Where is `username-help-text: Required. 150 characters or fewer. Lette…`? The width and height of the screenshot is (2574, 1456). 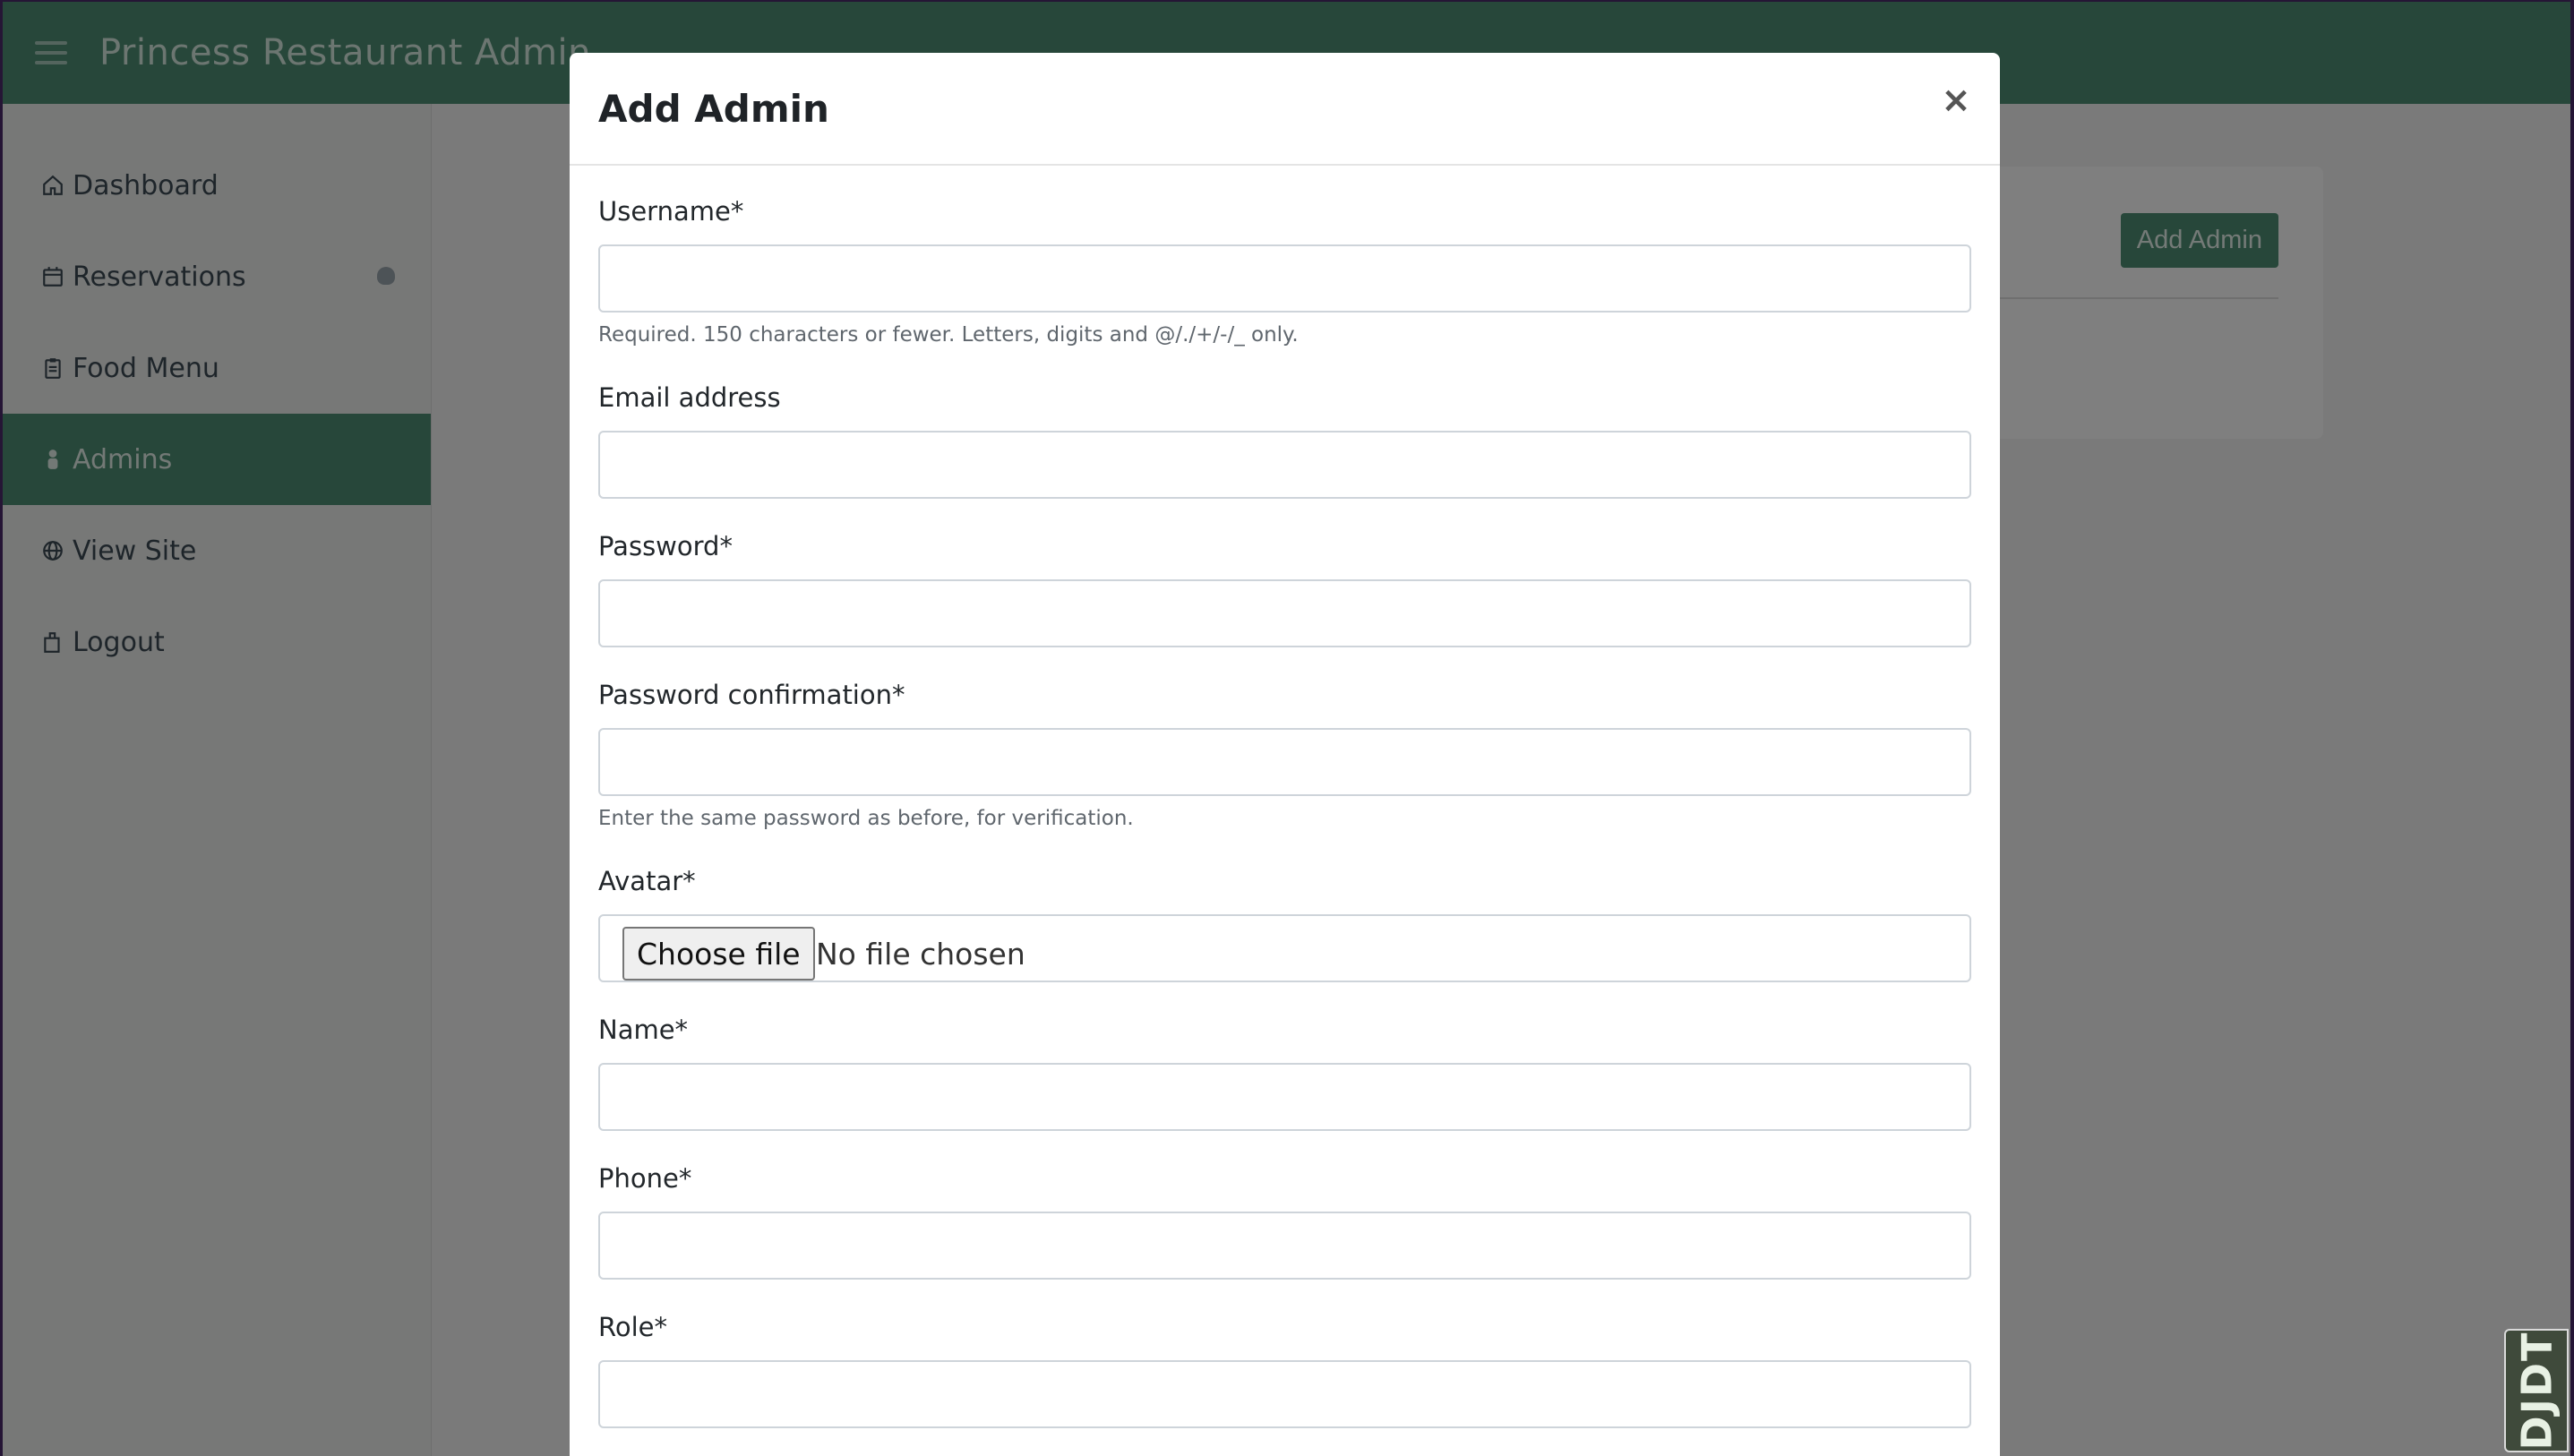
username-help-text: Required. 150 characters or fewer. Lette… is located at coordinates (949, 335).